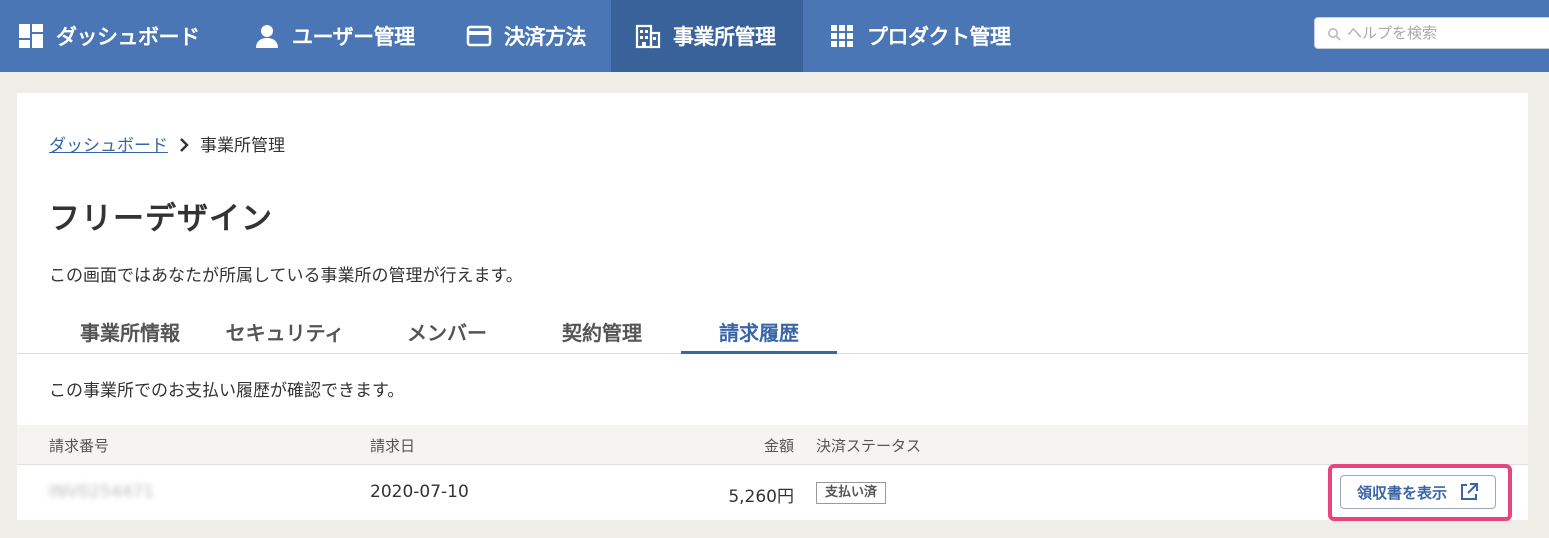 This screenshot has height=538, width=1549. Describe the element at coordinates (285, 334) in the screenshot. I see `tab-security: セキュリティ` at that location.